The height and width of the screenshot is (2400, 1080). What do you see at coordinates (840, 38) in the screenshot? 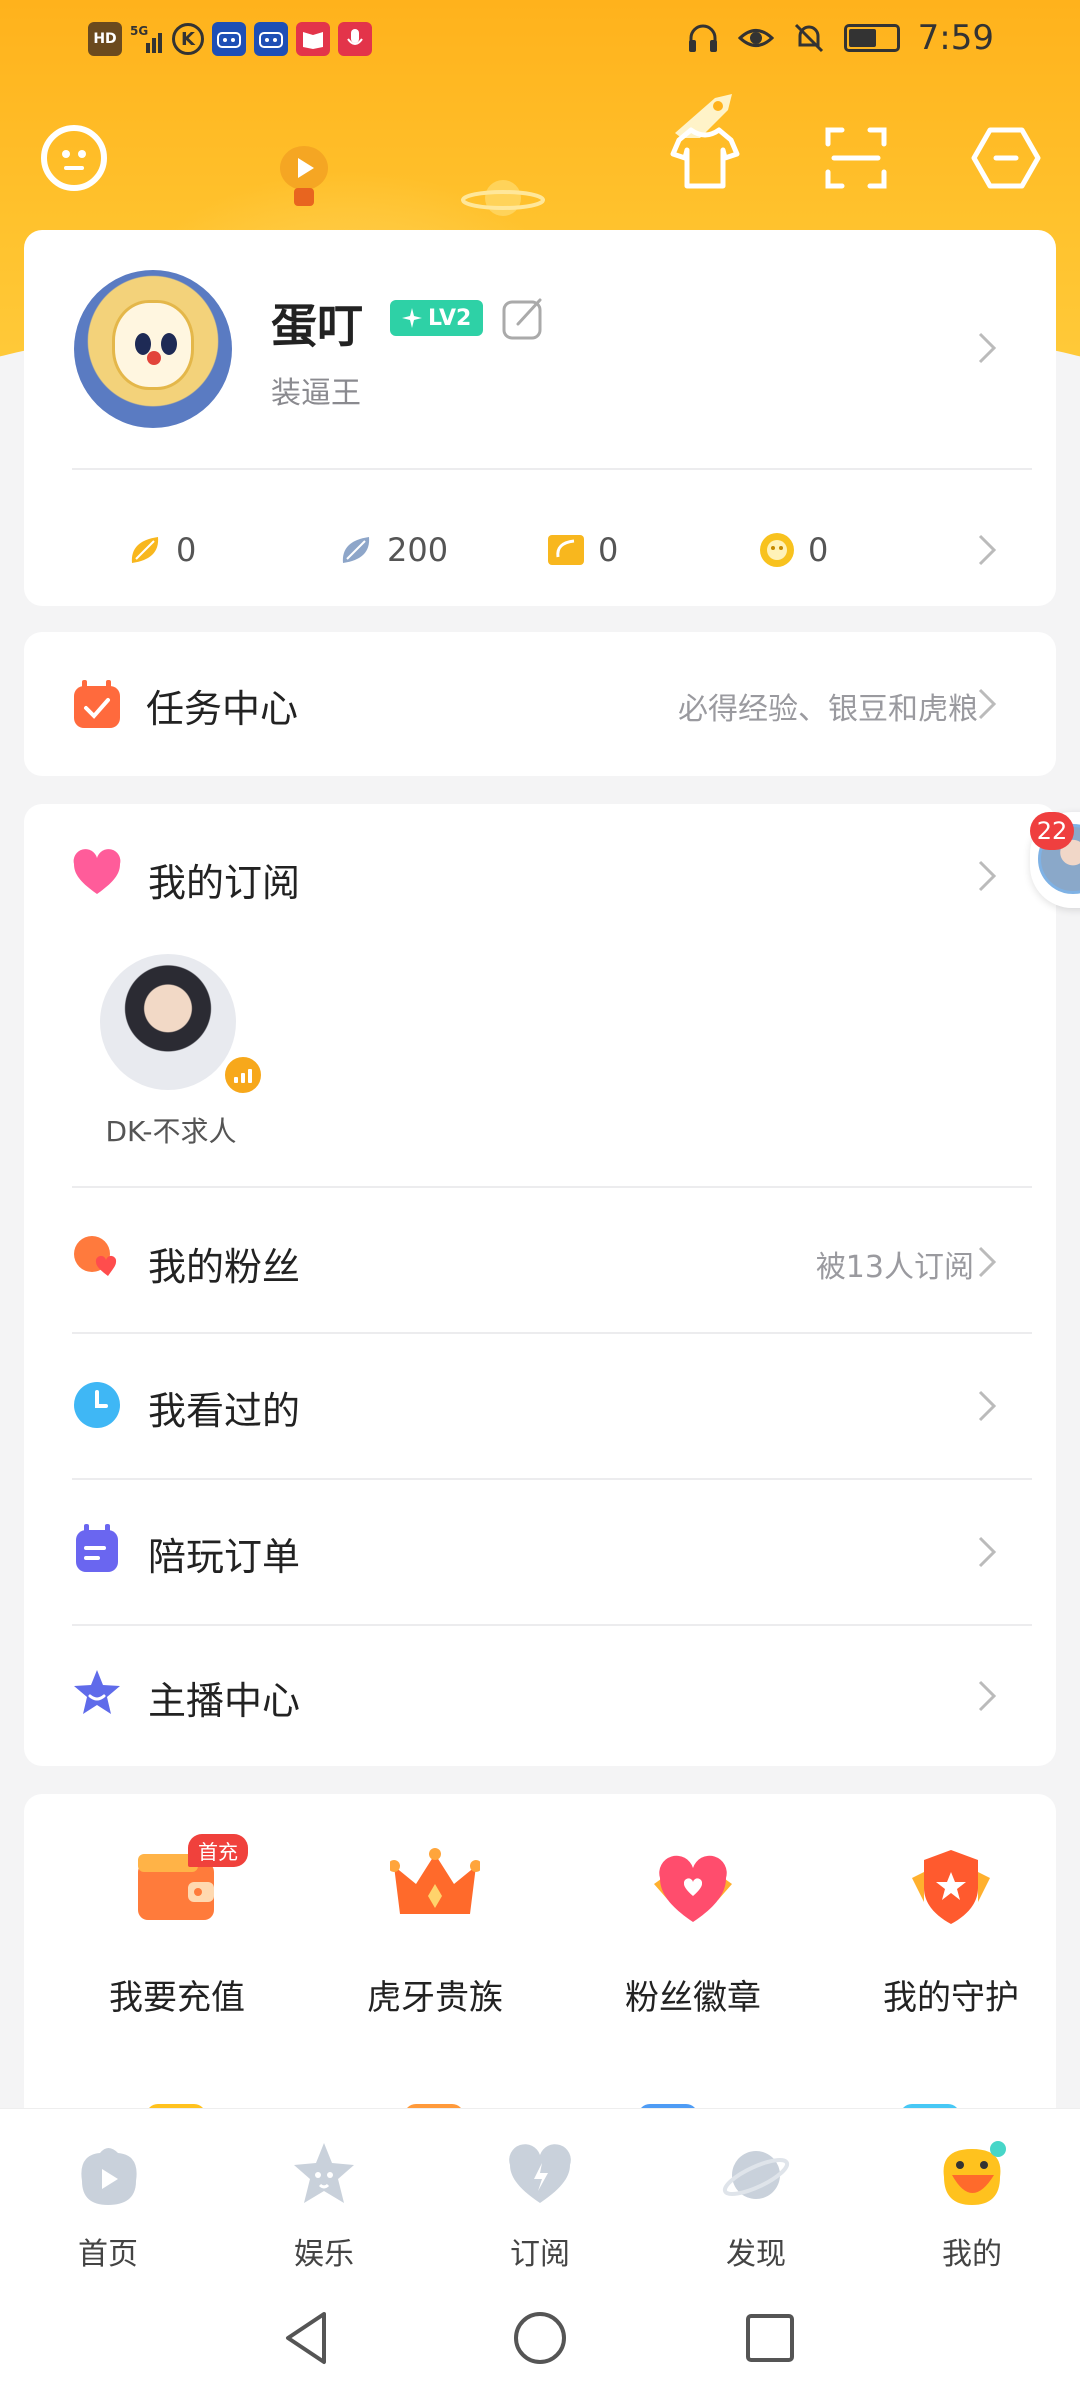
I see `status-icons-right: 7:59` at bounding box center [840, 38].